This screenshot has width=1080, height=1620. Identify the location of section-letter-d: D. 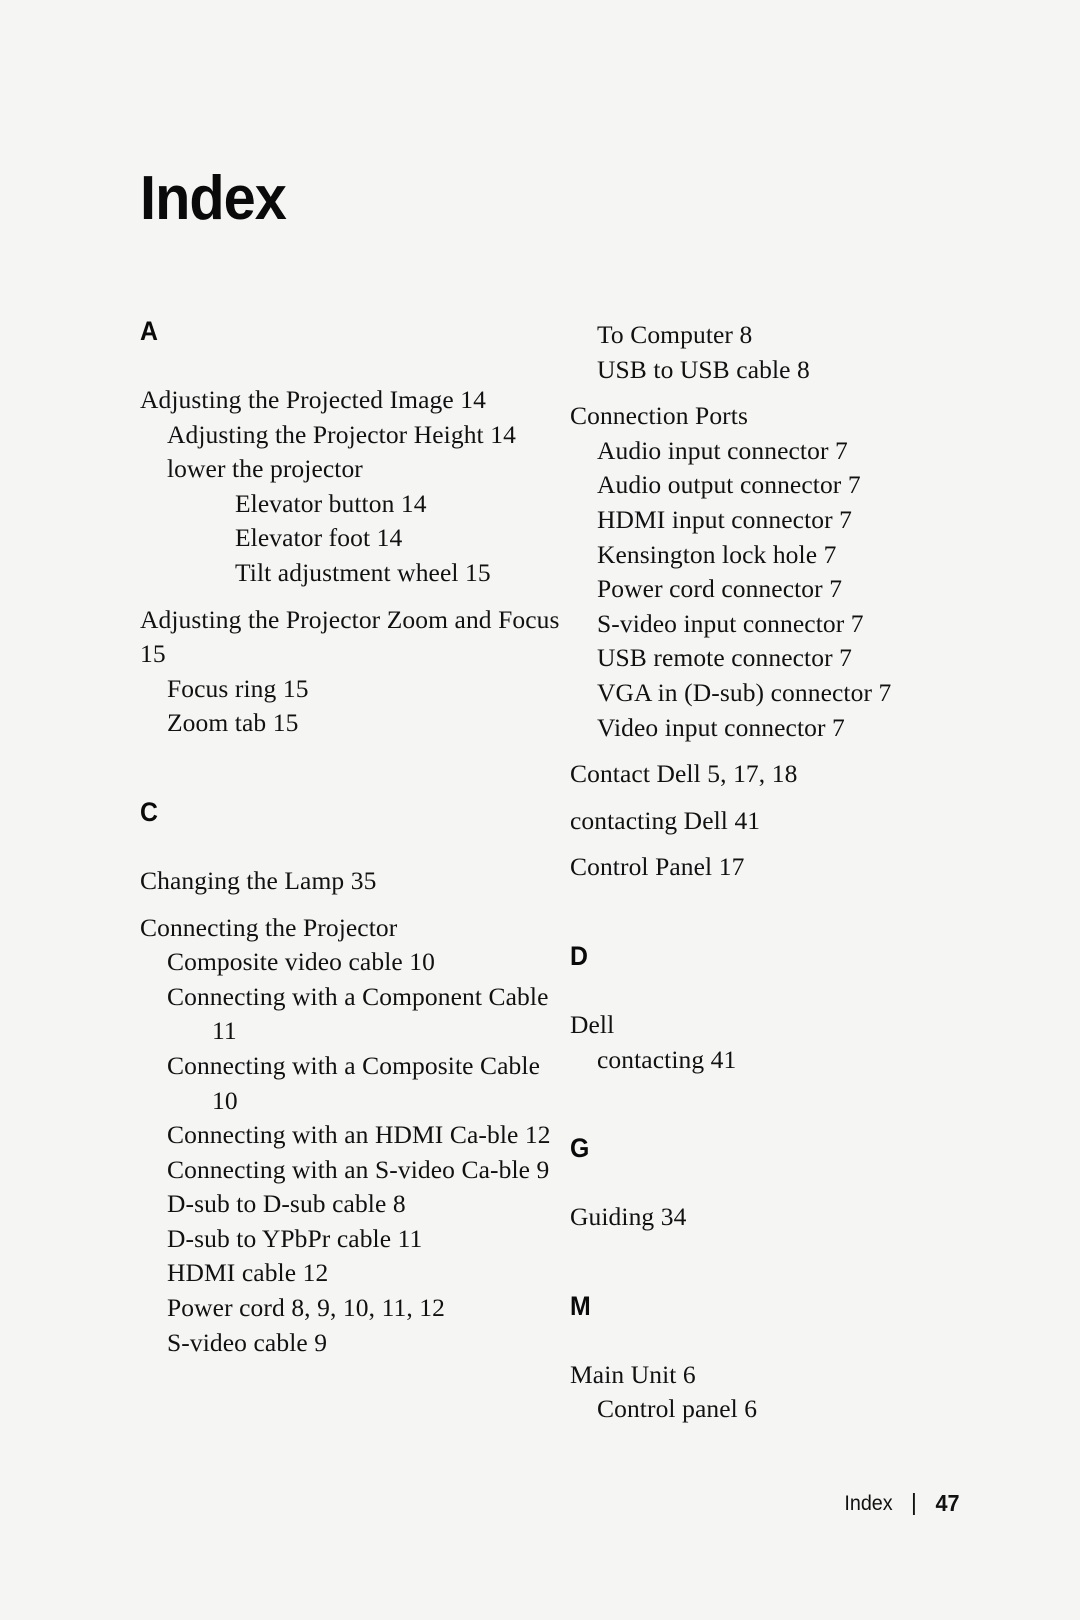
(579, 955).